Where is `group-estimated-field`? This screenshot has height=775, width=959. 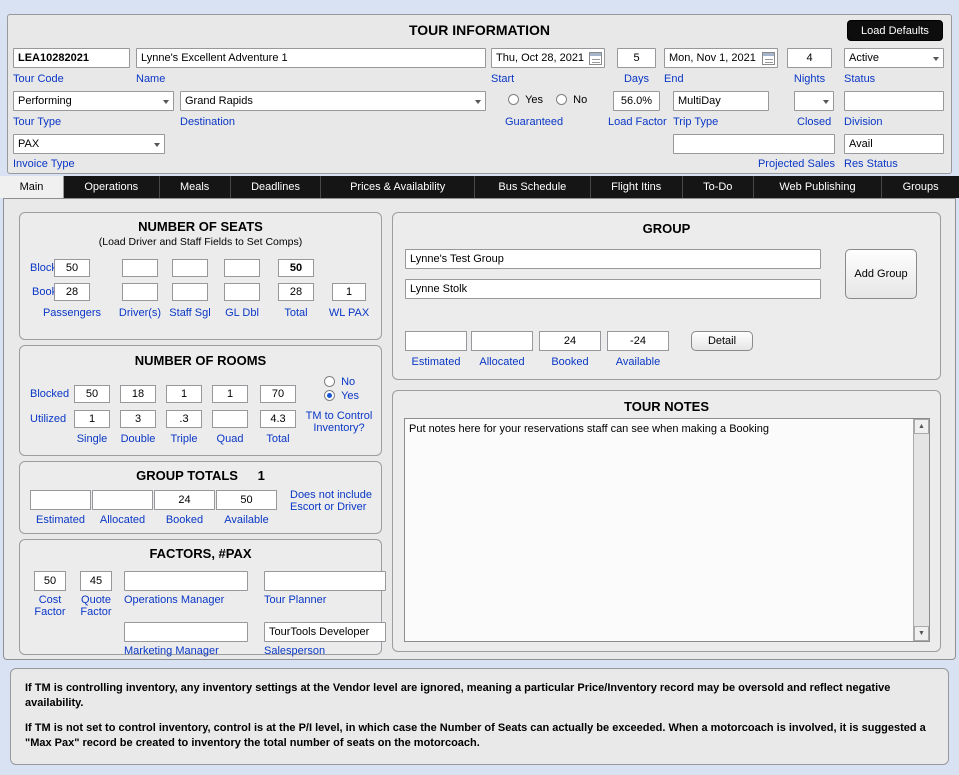 group-estimated-field is located at coordinates (436, 341).